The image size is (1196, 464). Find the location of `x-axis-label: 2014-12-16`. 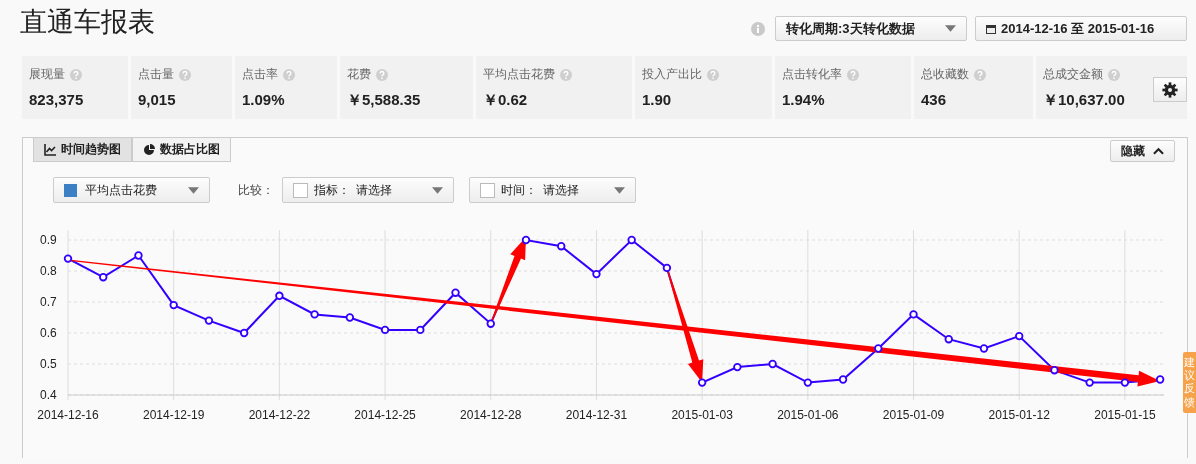

x-axis-label: 2014-12-16 is located at coordinates (68, 415).